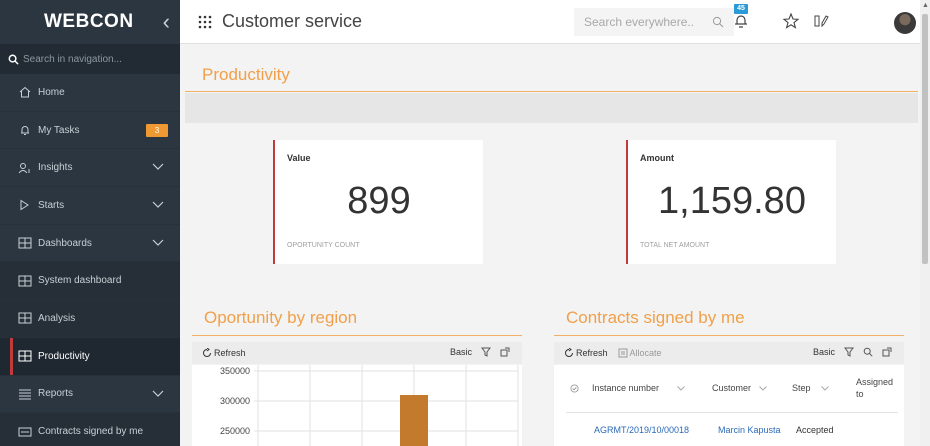 This screenshot has height=446, width=930. Describe the element at coordinates (739, 388) in the screenshot. I see `column-header-customer: Customer` at that location.